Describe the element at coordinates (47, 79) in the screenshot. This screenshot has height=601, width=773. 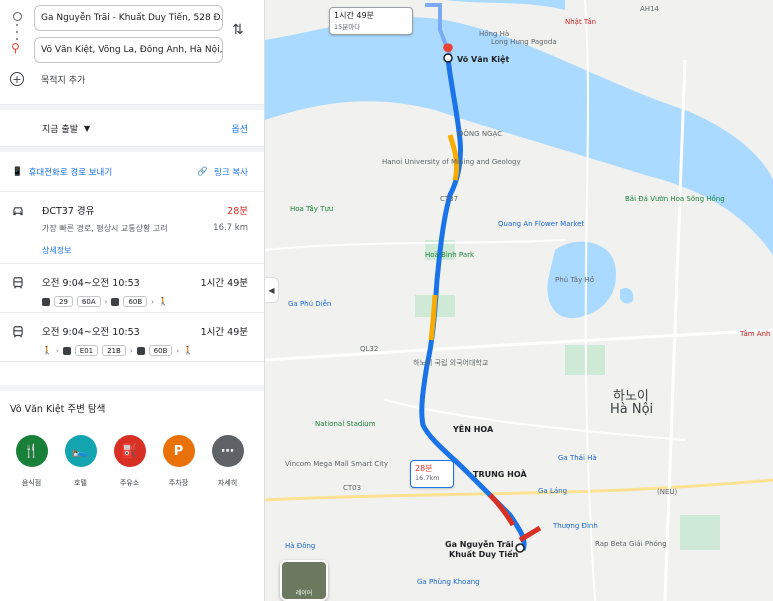
I see `add-destination-button: + 목적지 추가` at that location.